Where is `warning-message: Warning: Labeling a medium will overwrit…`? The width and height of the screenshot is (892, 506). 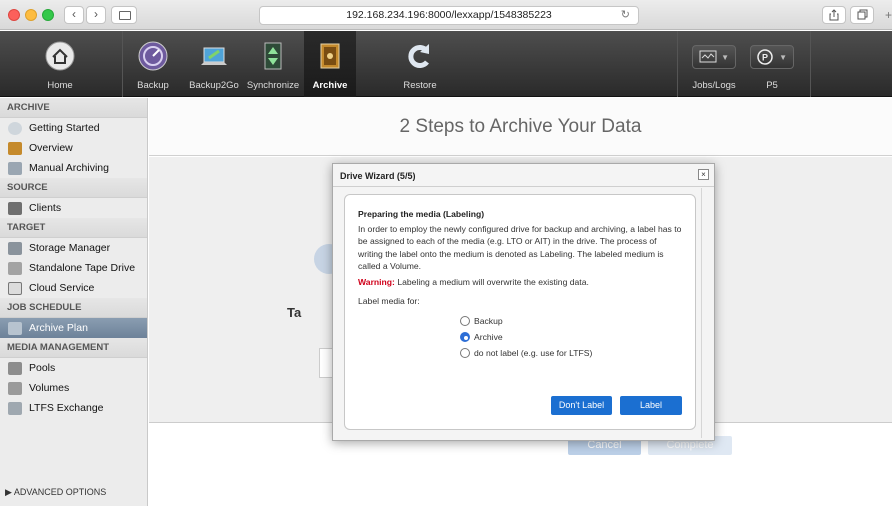 warning-message: Warning: Labeling a medium will overwrit… is located at coordinates (520, 282).